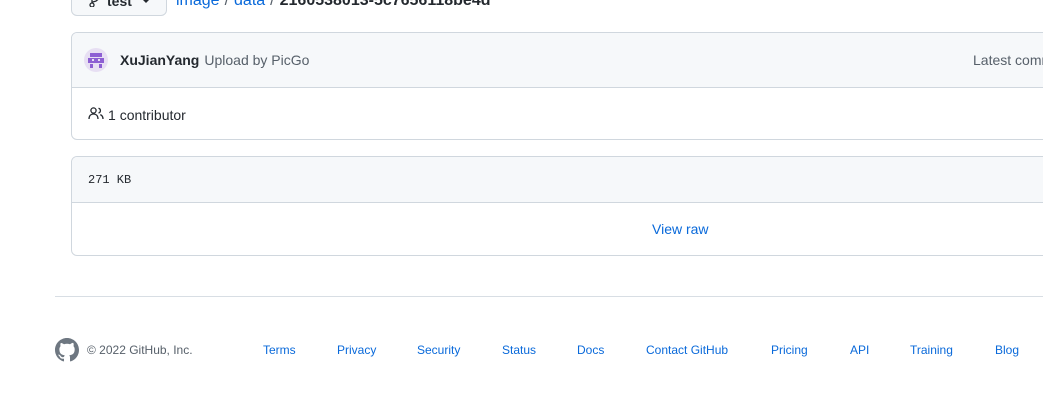  Describe the element at coordinates (557, 180) in the screenshot. I see `file-info-header: 271 KB` at that location.